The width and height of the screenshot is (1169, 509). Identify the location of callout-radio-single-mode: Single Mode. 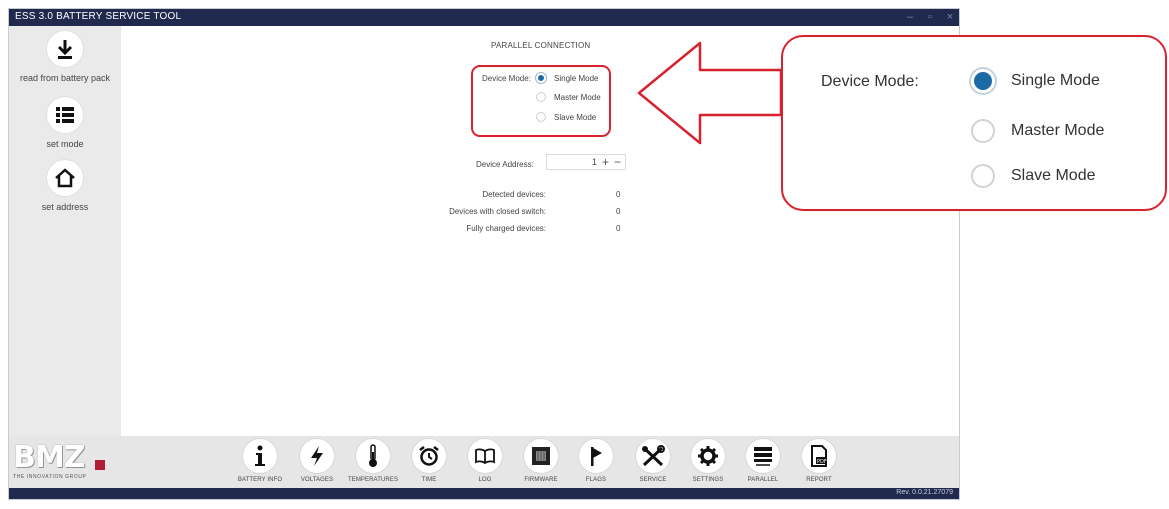
(1035, 81).